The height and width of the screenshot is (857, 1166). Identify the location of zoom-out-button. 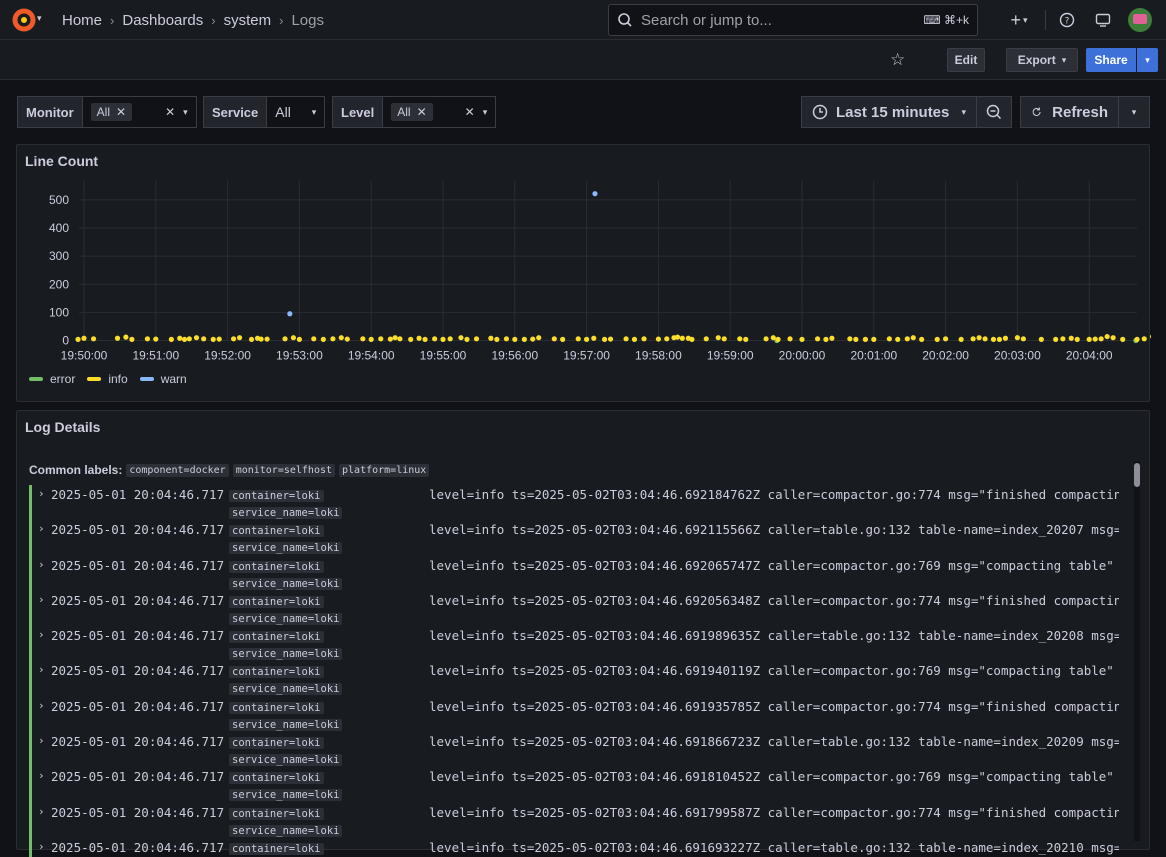
(994, 112).